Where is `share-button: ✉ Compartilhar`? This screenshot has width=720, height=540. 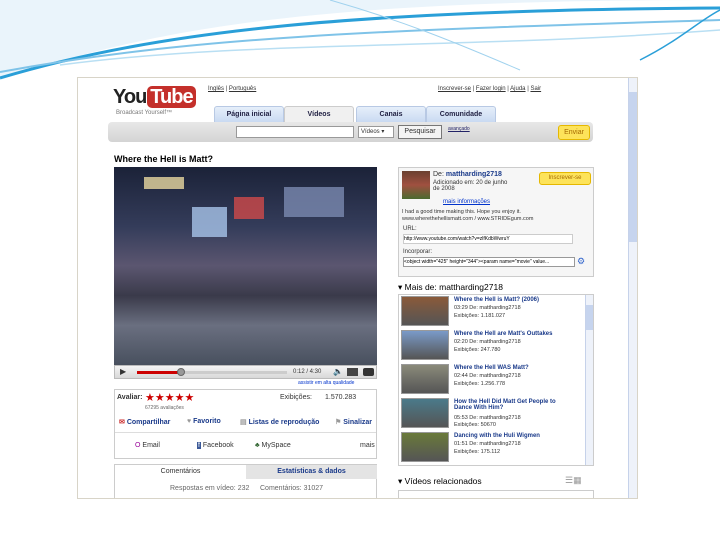
share-button: ✉ Compartilhar is located at coordinates (144, 422).